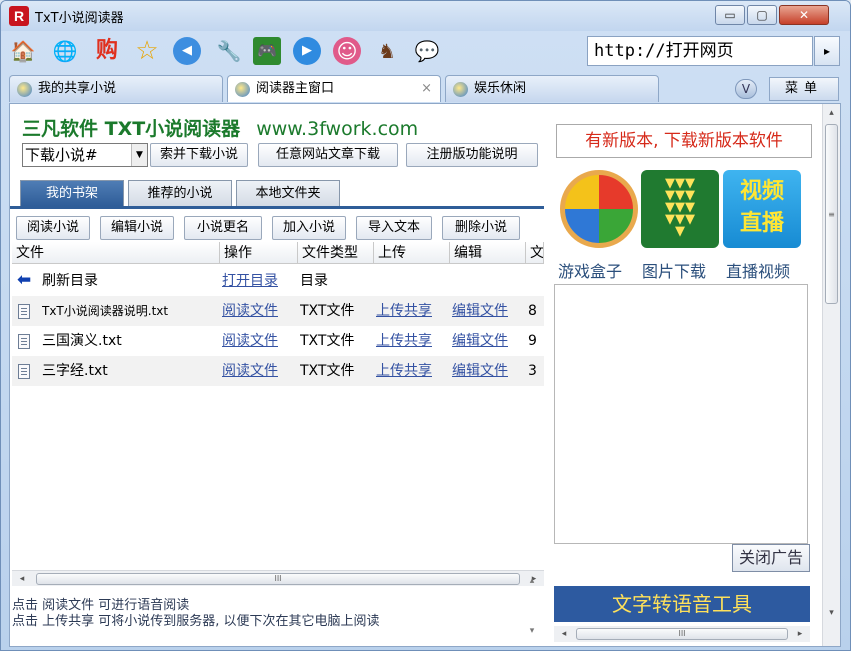  I want to click on text-file-icon, so click(24, 311).